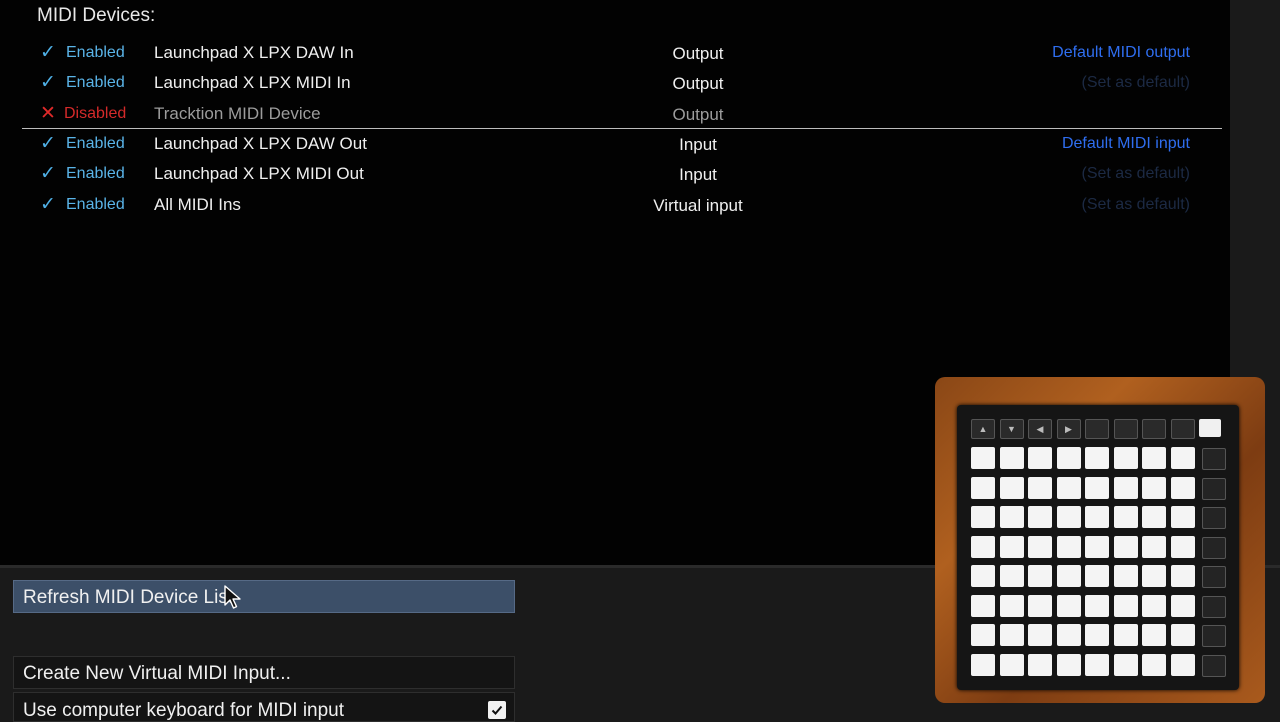  I want to click on default-device-link: Default MIDI output, so click(1121, 53).